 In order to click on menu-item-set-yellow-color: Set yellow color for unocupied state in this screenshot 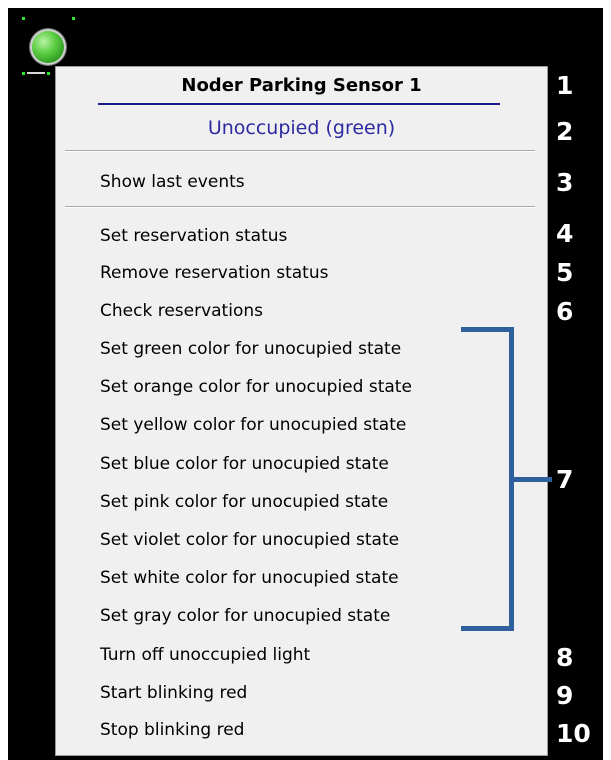, I will do `click(253, 425)`.